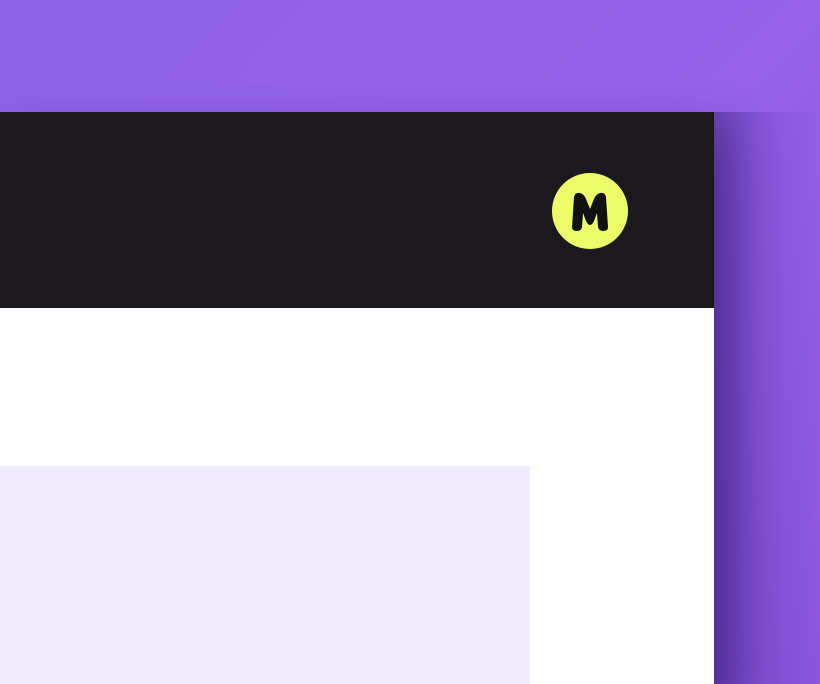 This screenshot has height=684, width=820. I want to click on letter-m-logo-icon, so click(590, 211).